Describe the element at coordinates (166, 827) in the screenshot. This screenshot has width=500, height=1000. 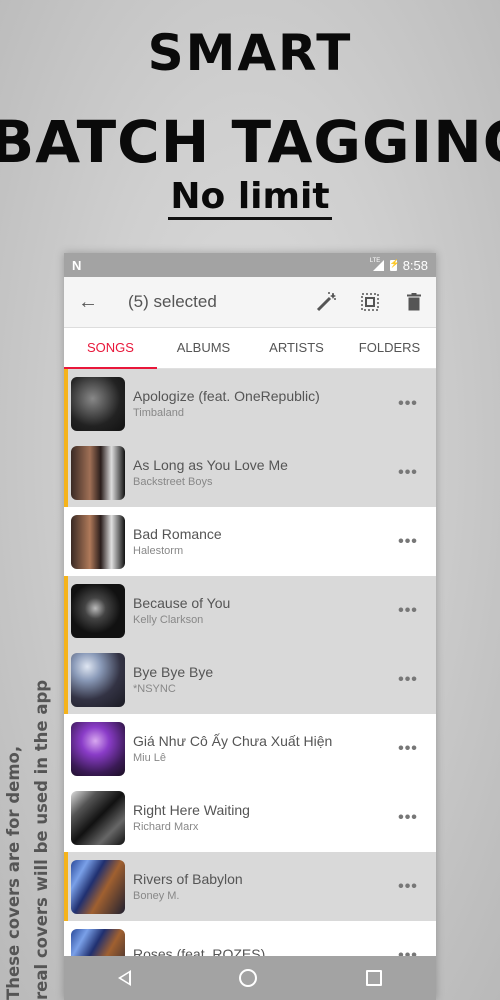
I see `song-artist: Richard Marx` at that location.